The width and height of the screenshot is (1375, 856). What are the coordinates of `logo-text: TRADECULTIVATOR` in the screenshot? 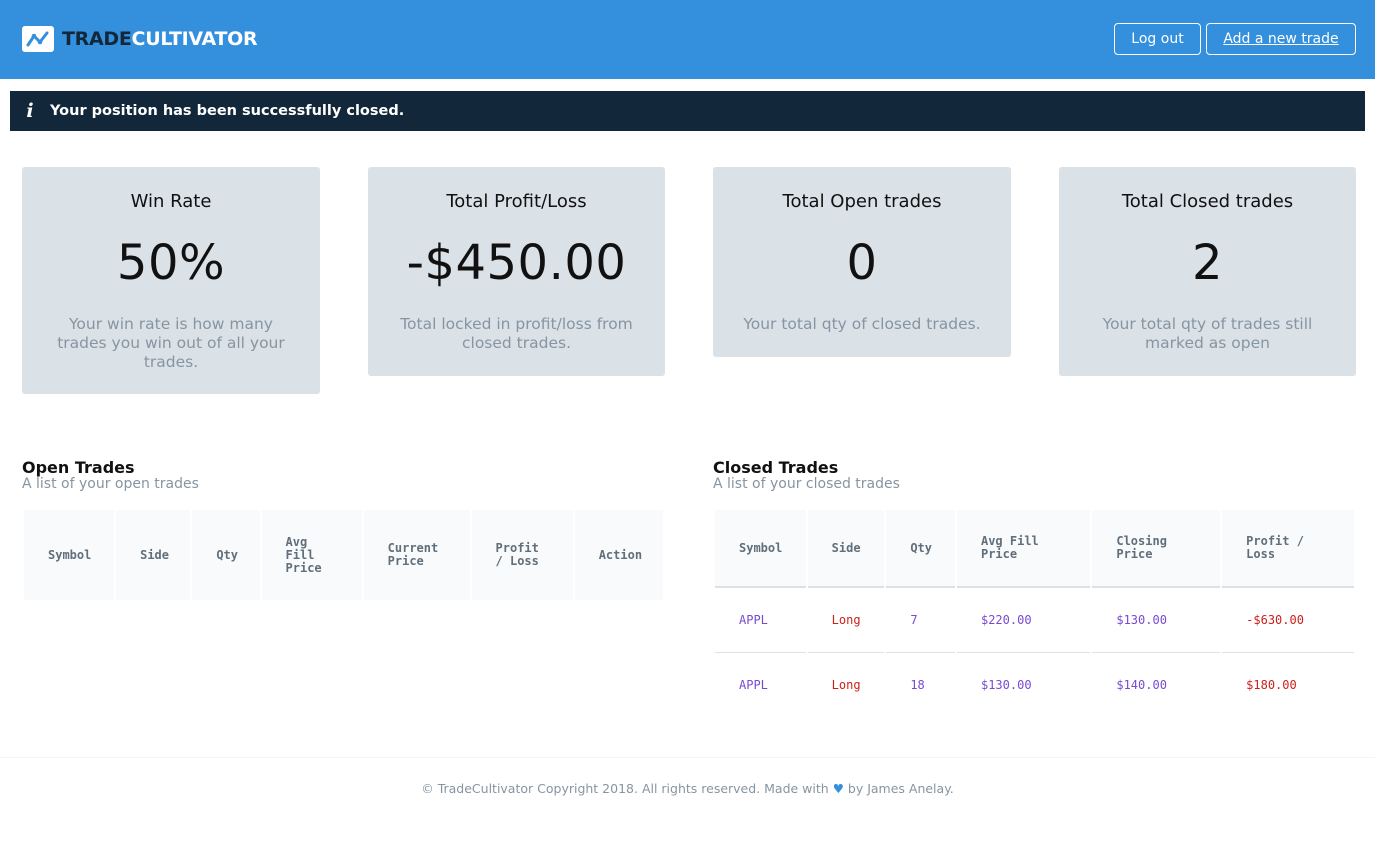 It's located at (160, 39).